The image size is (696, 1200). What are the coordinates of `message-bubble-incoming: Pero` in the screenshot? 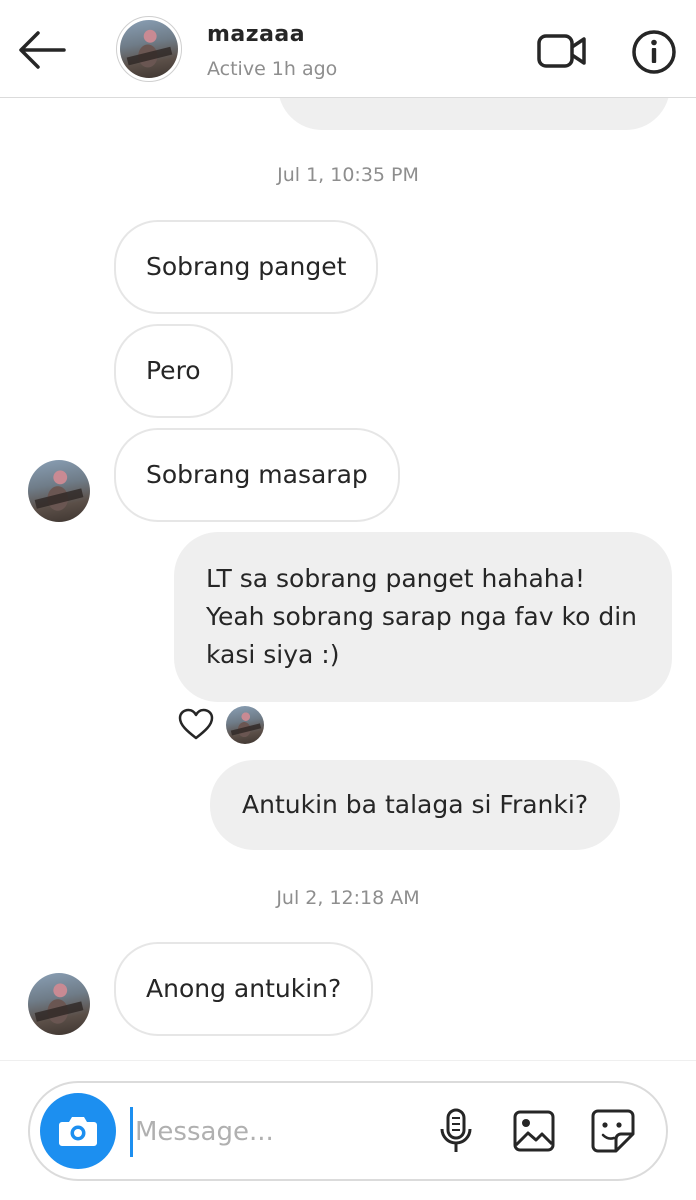 It's located at (173, 371).